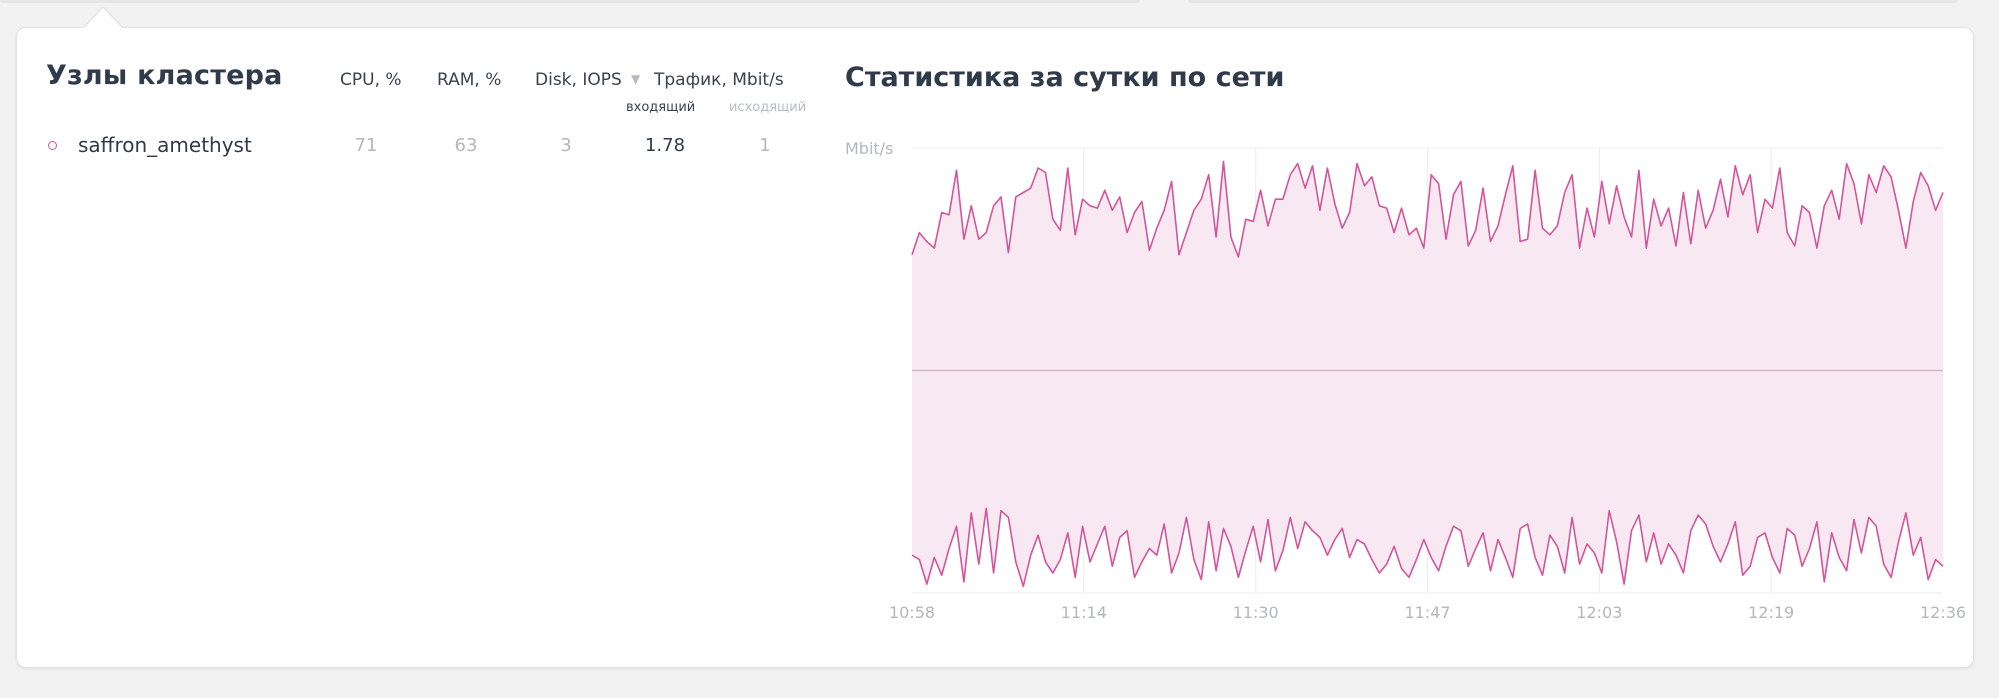  Describe the element at coordinates (1771, 612) in the screenshot. I see `x-tick-label: 12:19` at that location.